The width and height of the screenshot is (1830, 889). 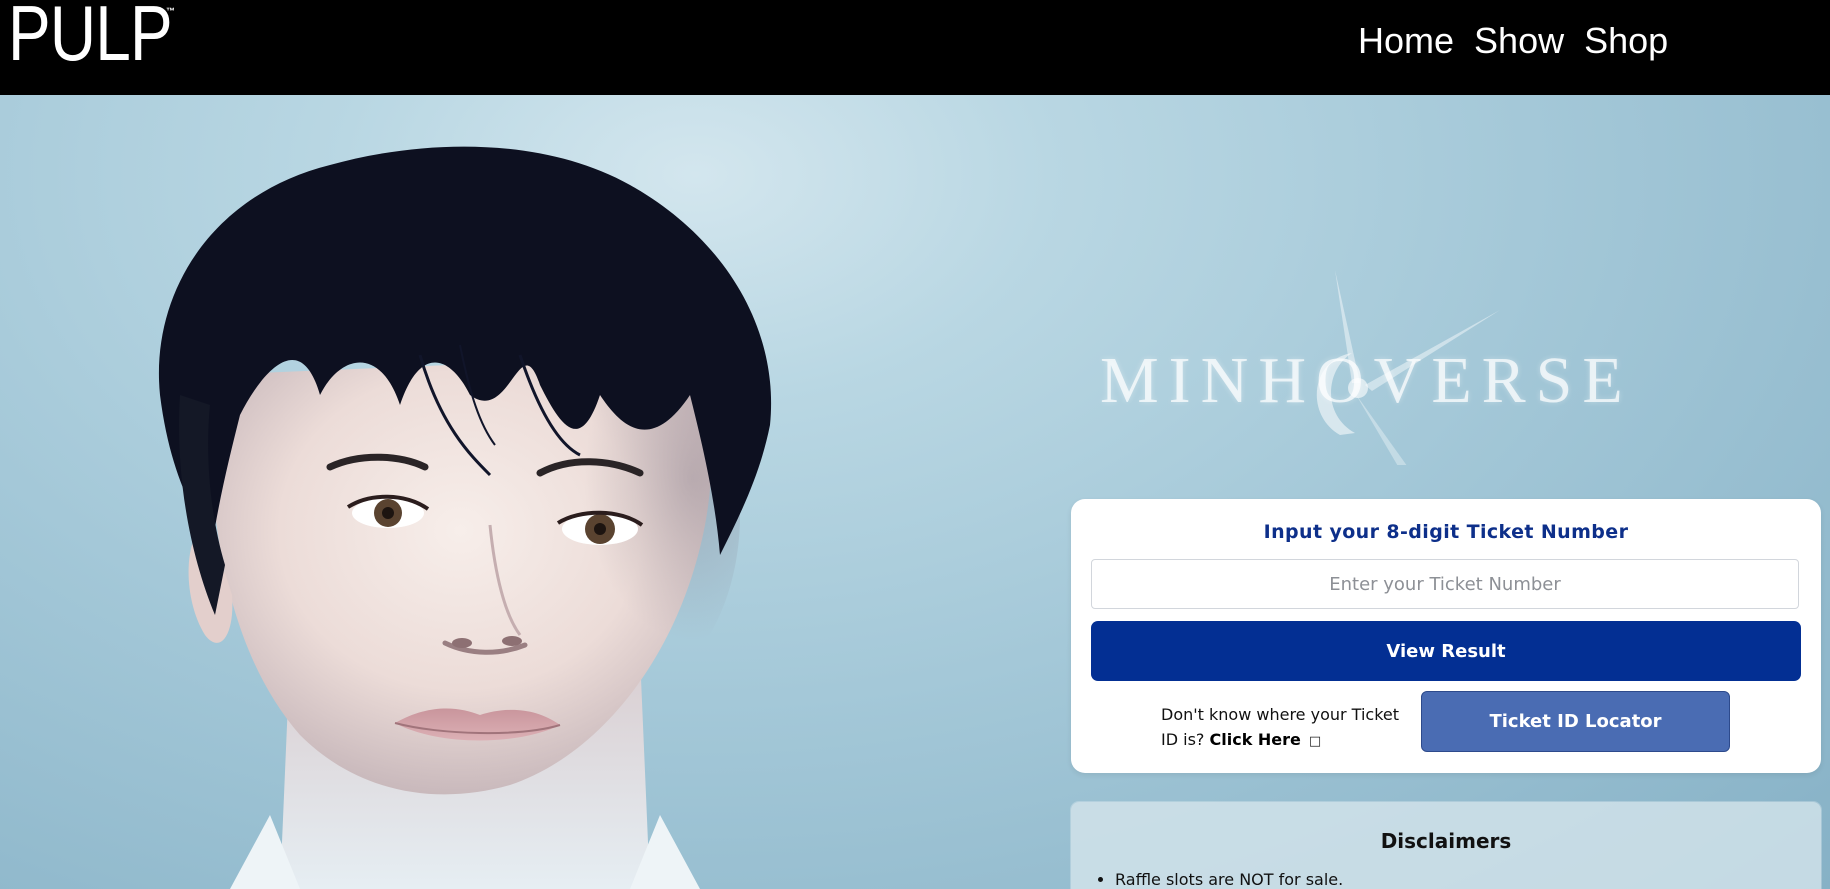 I want to click on ticket-form-title: Input your 8-digit Ticket Number, so click(x=1446, y=532).